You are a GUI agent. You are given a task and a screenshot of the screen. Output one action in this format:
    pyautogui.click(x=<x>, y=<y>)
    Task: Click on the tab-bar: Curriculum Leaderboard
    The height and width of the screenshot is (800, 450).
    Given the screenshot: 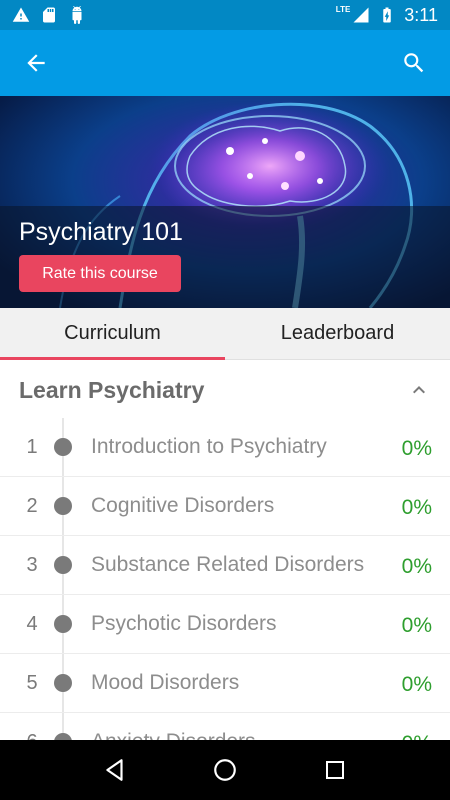 What is the action you would take?
    pyautogui.click(x=225, y=334)
    